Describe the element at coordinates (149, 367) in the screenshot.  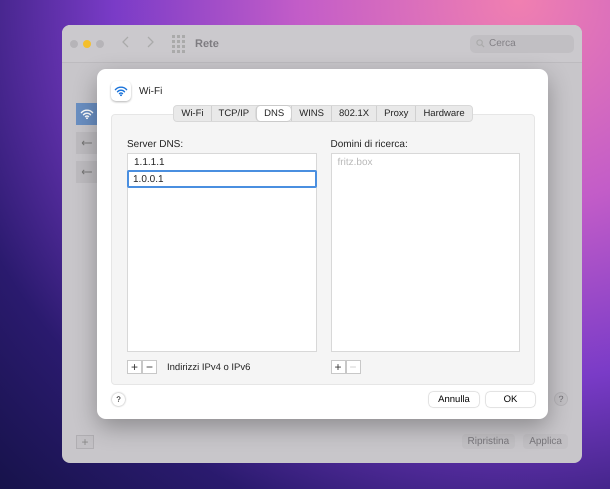
I see `remove-button: −` at that location.